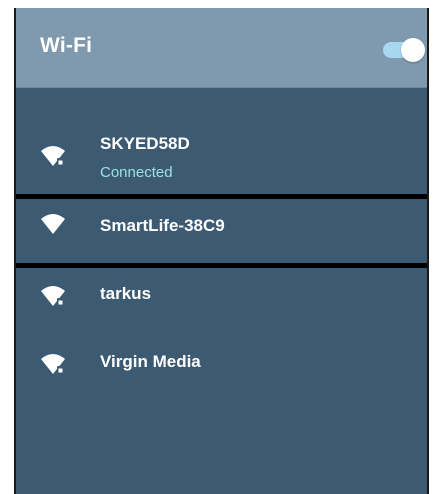 This screenshot has height=494, width=441. I want to click on wifi-toggle, so click(404, 50).